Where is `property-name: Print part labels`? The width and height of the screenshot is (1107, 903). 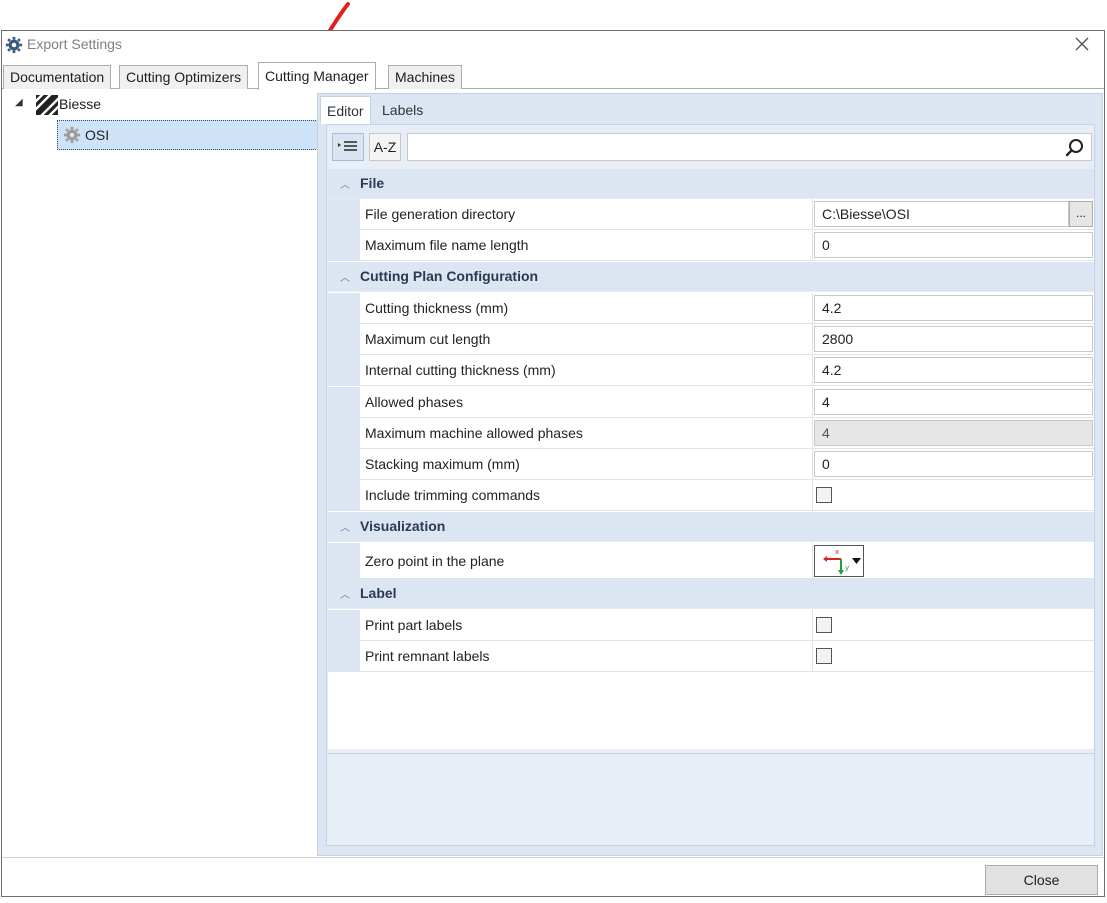 property-name: Print part labels is located at coordinates (585, 625).